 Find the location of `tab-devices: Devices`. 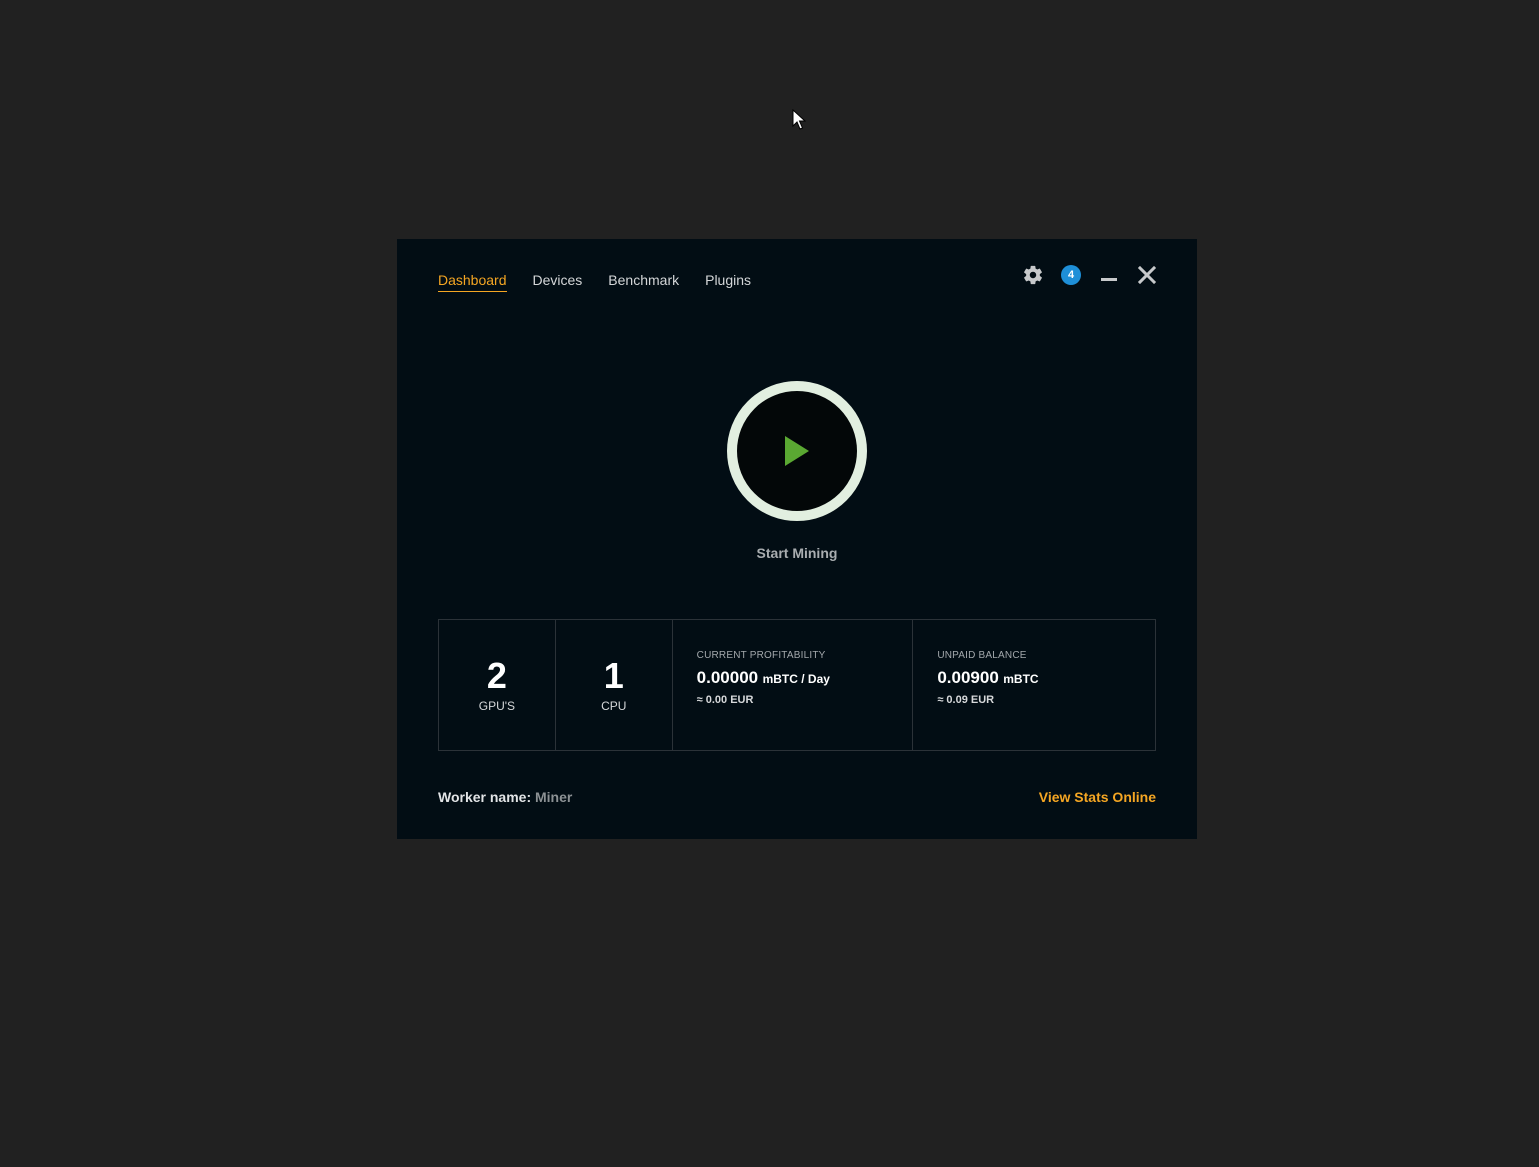

tab-devices: Devices is located at coordinates (558, 281).